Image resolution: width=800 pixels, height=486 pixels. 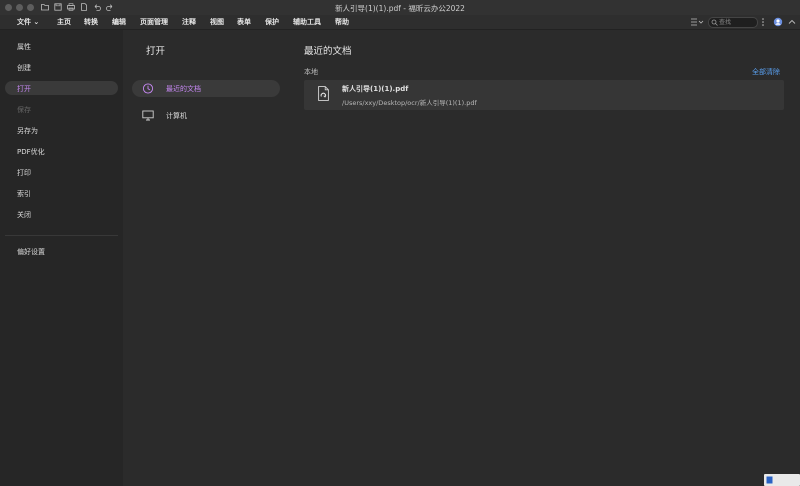 I want to click on window-title: 新人引导(1)(1).pdf - 福昕云办公2022, so click(x=400, y=8).